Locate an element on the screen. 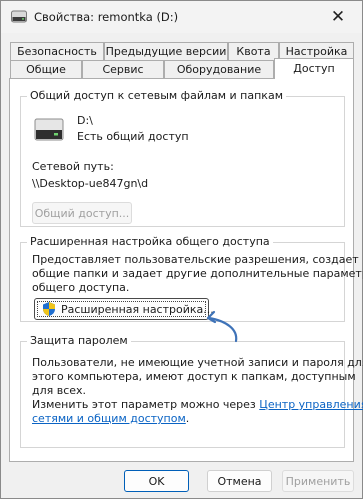 The height and width of the screenshot is (499, 363). link-suffix: . is located at coordinates (187, 418).